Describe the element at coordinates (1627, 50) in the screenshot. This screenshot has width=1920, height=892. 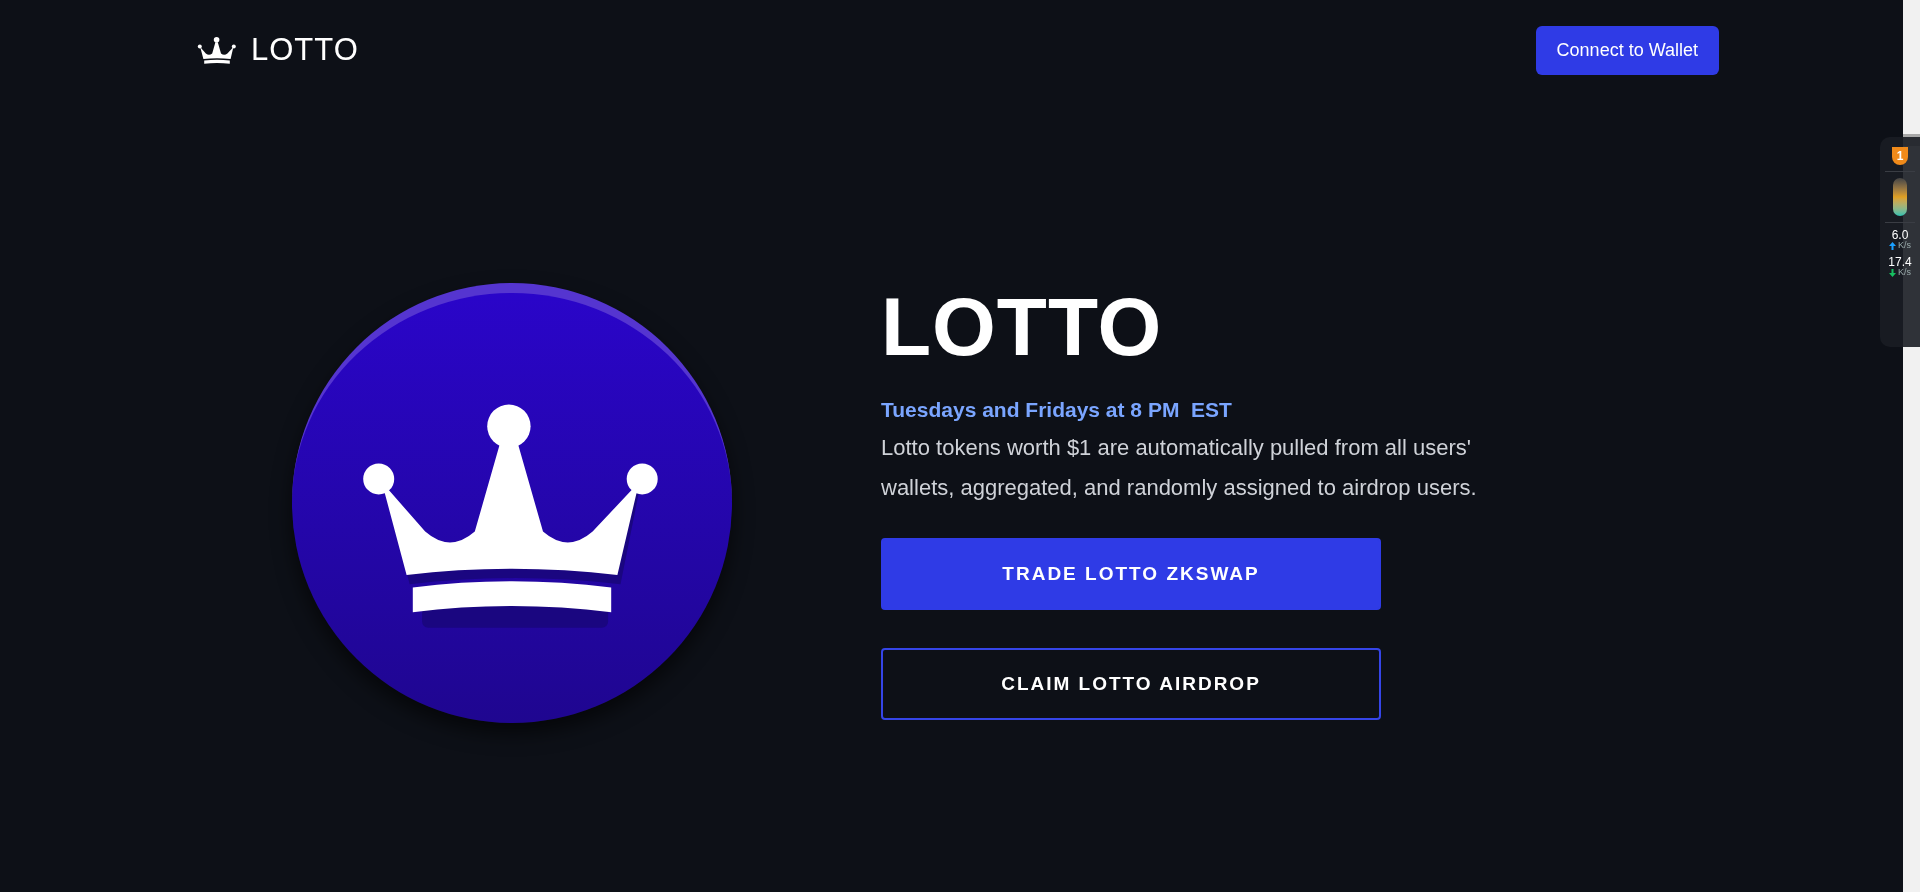
I see `connect-wallet-button: Connect to Wallet` at that location.